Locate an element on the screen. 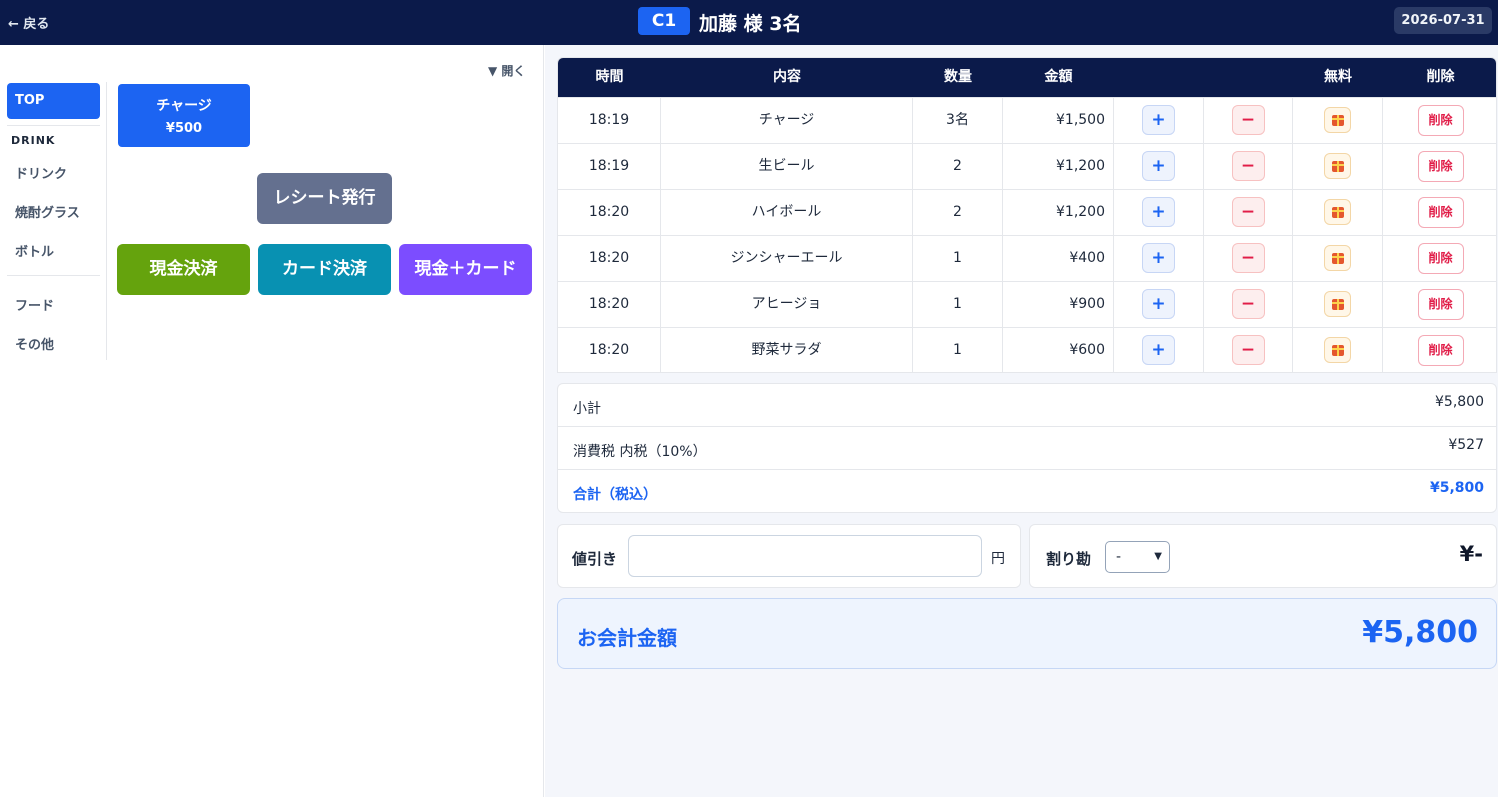 The height and width of the screenshot is (797, 1498). split-selected-value: - is located at coordinates (1119, 557).